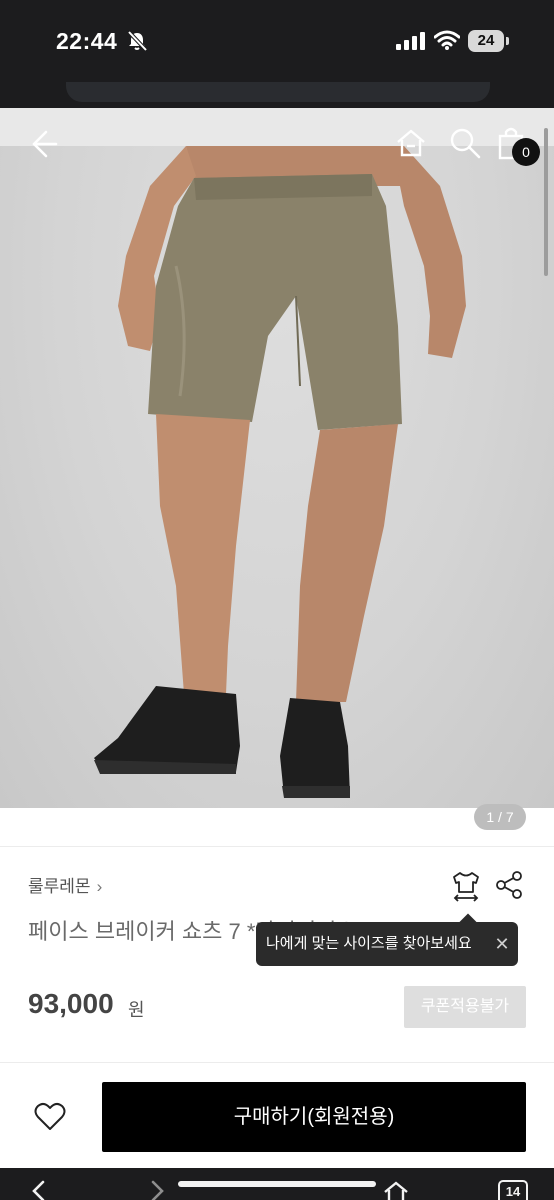  Describe the element at coordinates (277, 1184) in the screenshot. I see `home-indicator` at that location.